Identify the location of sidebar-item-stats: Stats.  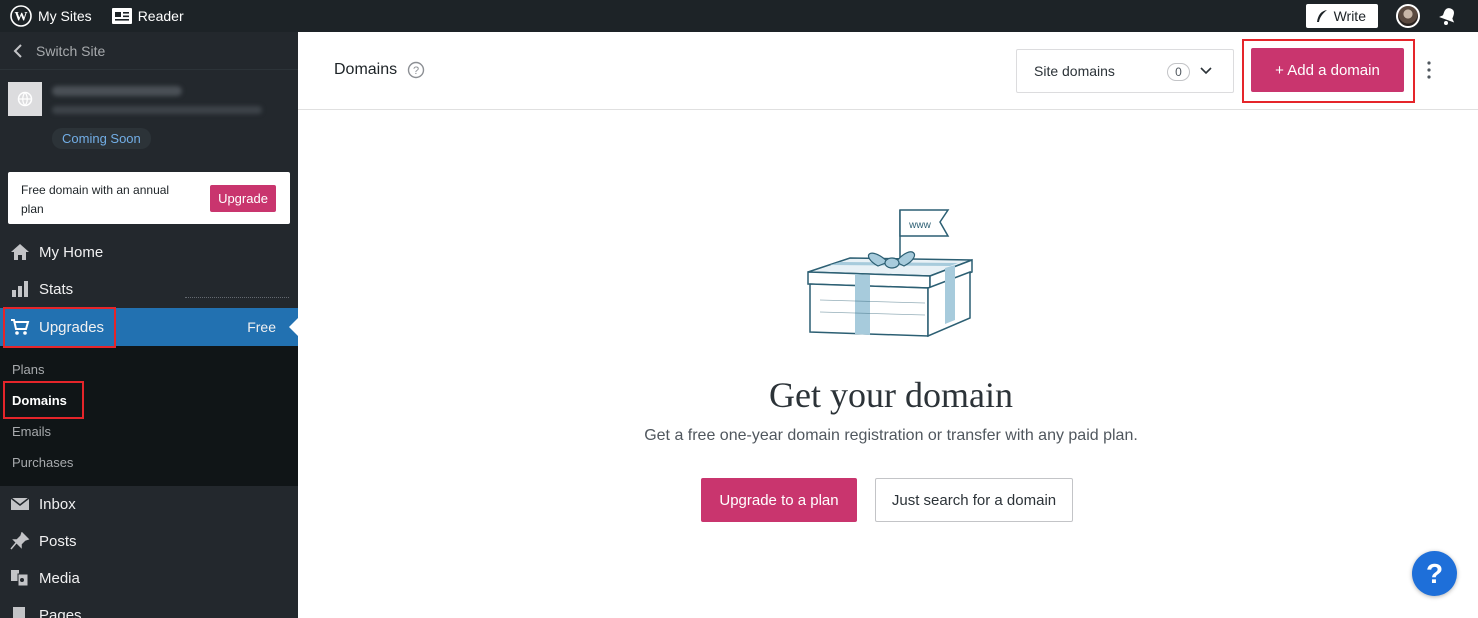
(149, 289).